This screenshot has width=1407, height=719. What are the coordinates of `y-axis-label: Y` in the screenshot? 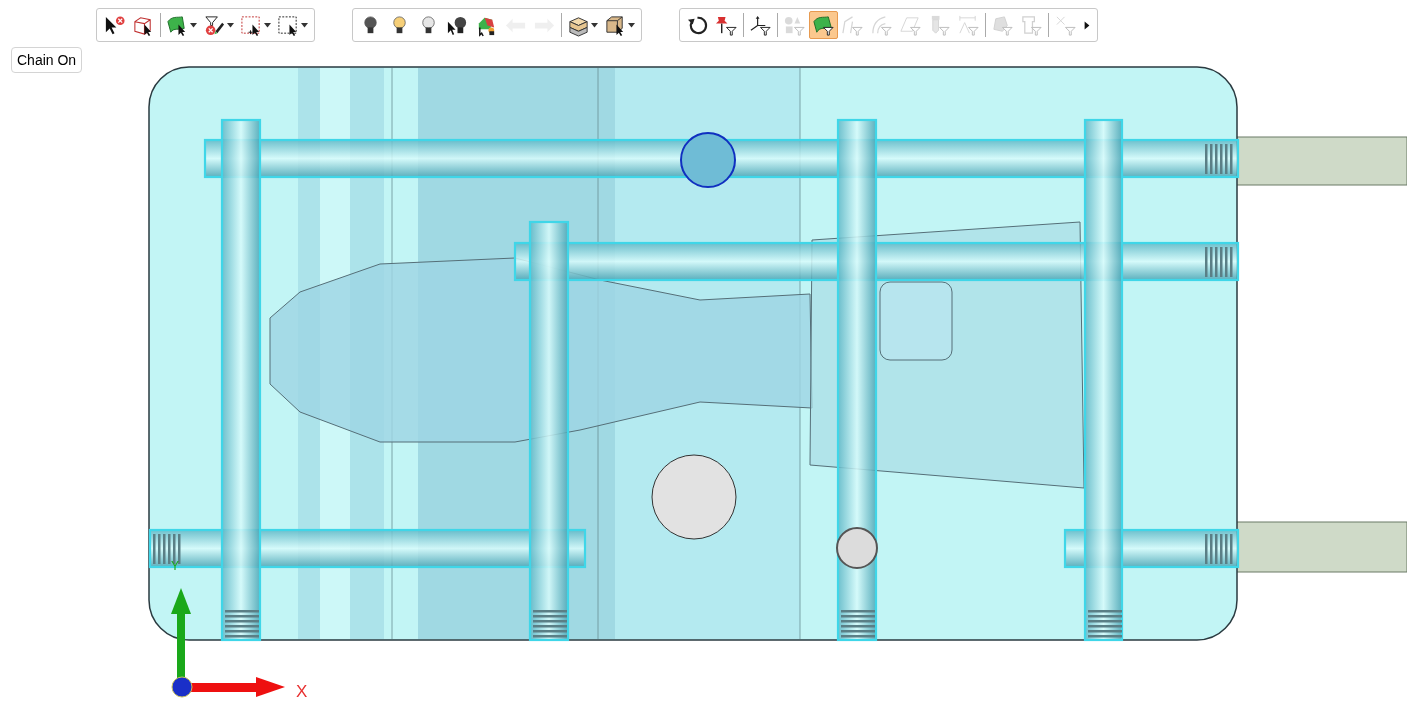 It's located at (175, 566).